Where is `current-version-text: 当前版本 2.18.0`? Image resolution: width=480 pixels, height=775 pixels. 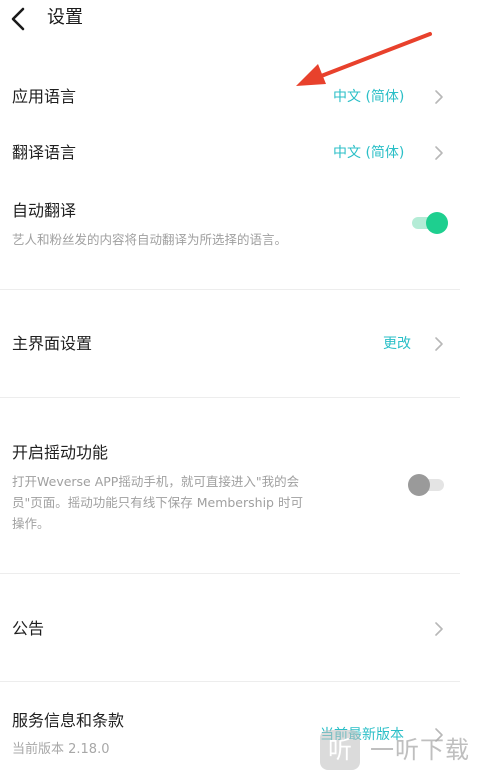 current-version-text: 当前版本 2.18.0 is located at coordinates (61, 749).